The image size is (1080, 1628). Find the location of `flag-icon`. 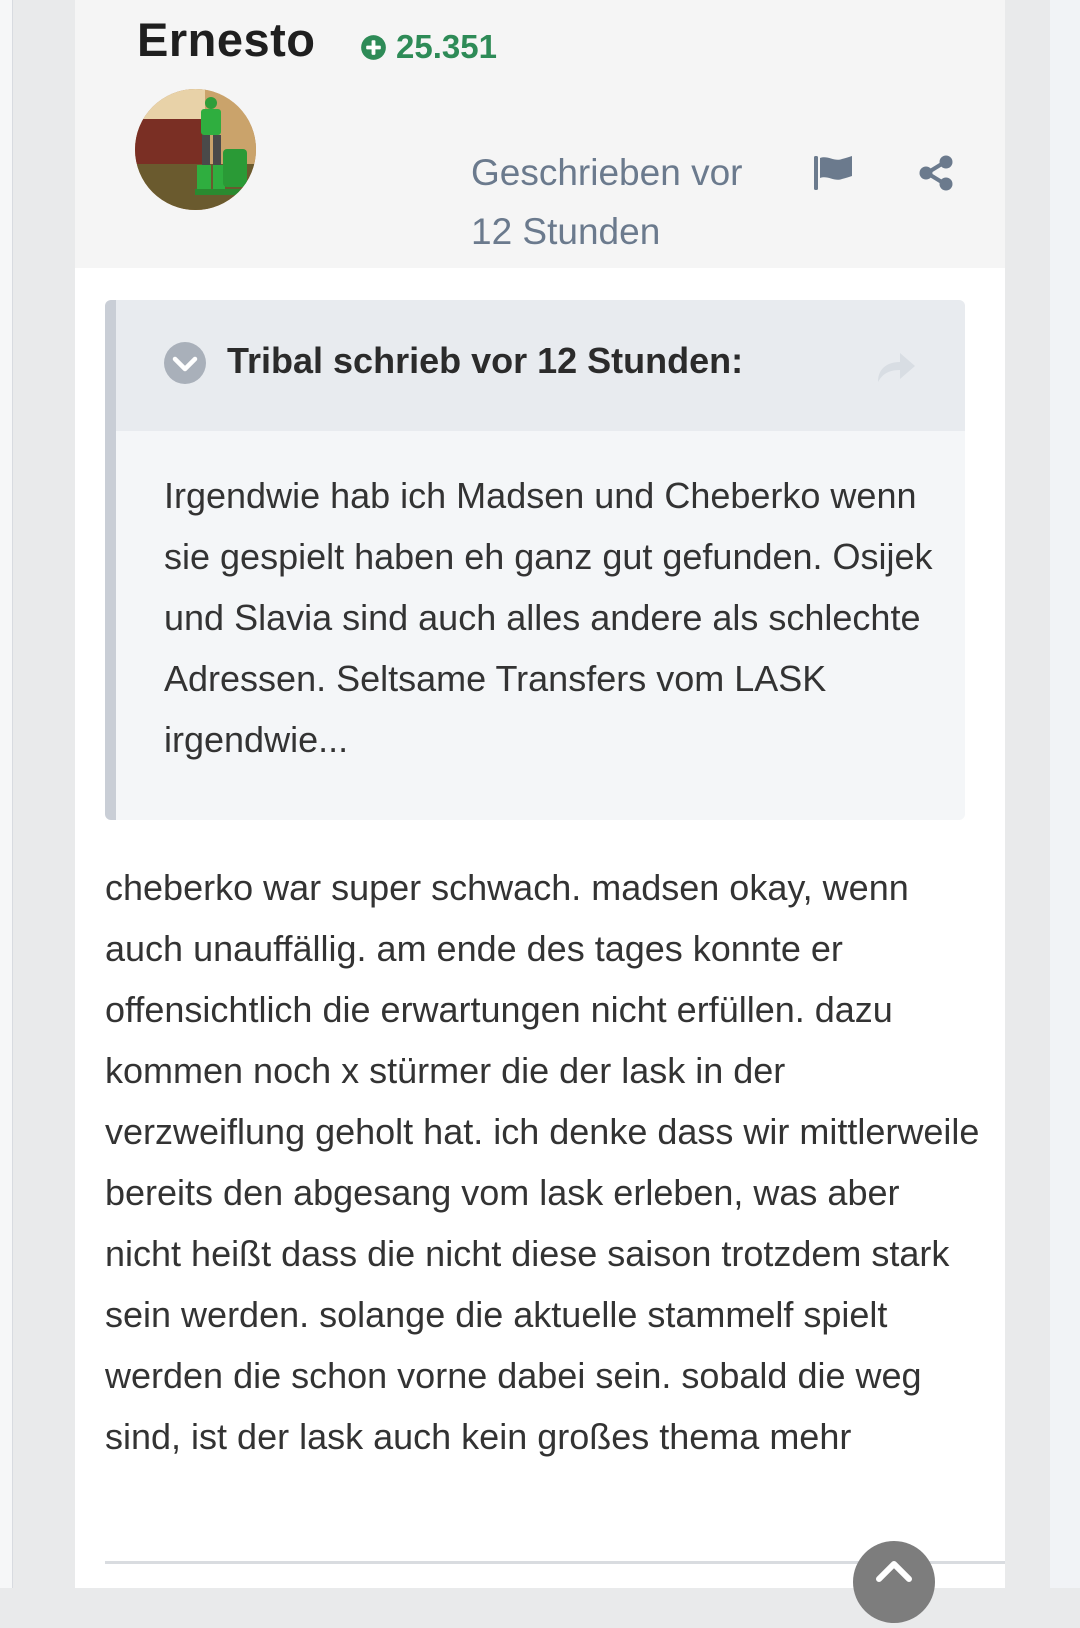

flag-icon is located at coordinates (833, 173).